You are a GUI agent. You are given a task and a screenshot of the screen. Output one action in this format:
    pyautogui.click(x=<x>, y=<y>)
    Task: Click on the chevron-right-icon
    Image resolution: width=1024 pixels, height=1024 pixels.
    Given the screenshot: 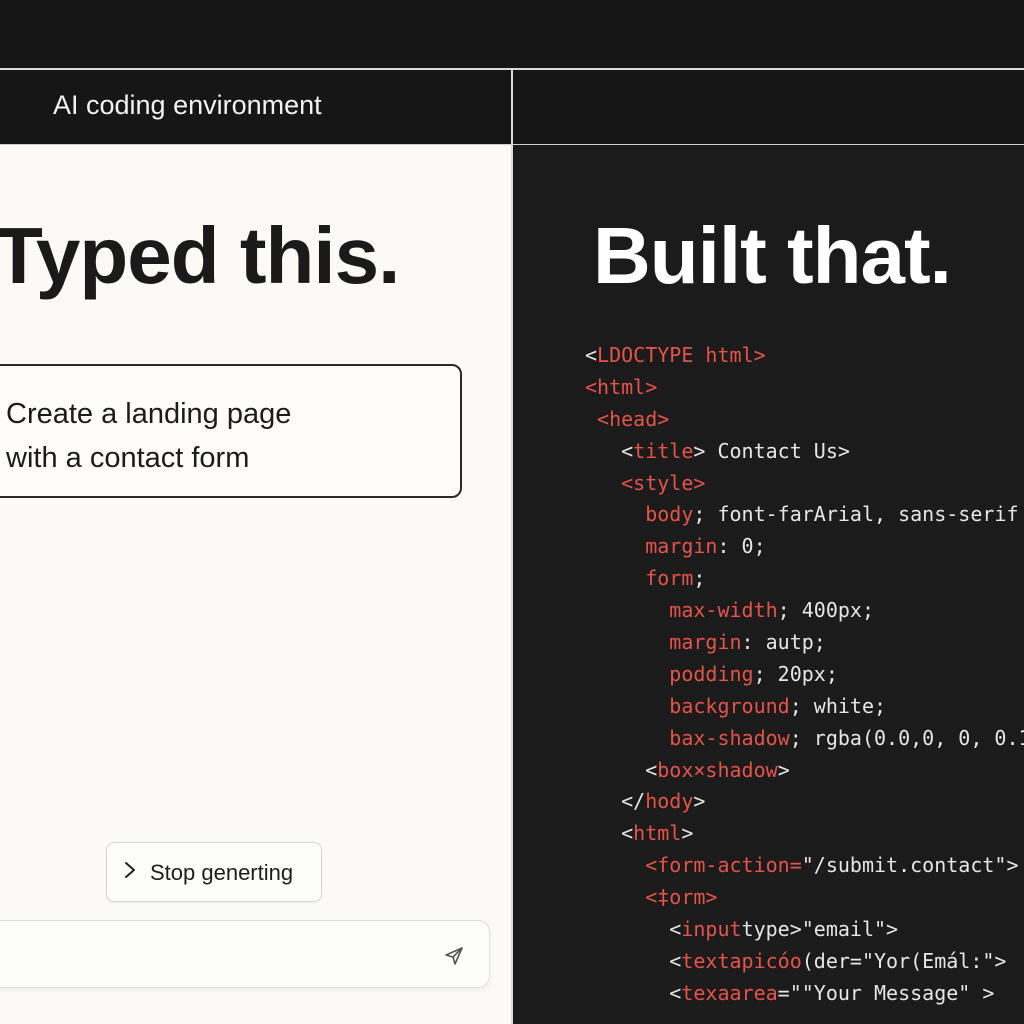 What is the action you would take?
    pyautogui.click(x=130, y=873)
    